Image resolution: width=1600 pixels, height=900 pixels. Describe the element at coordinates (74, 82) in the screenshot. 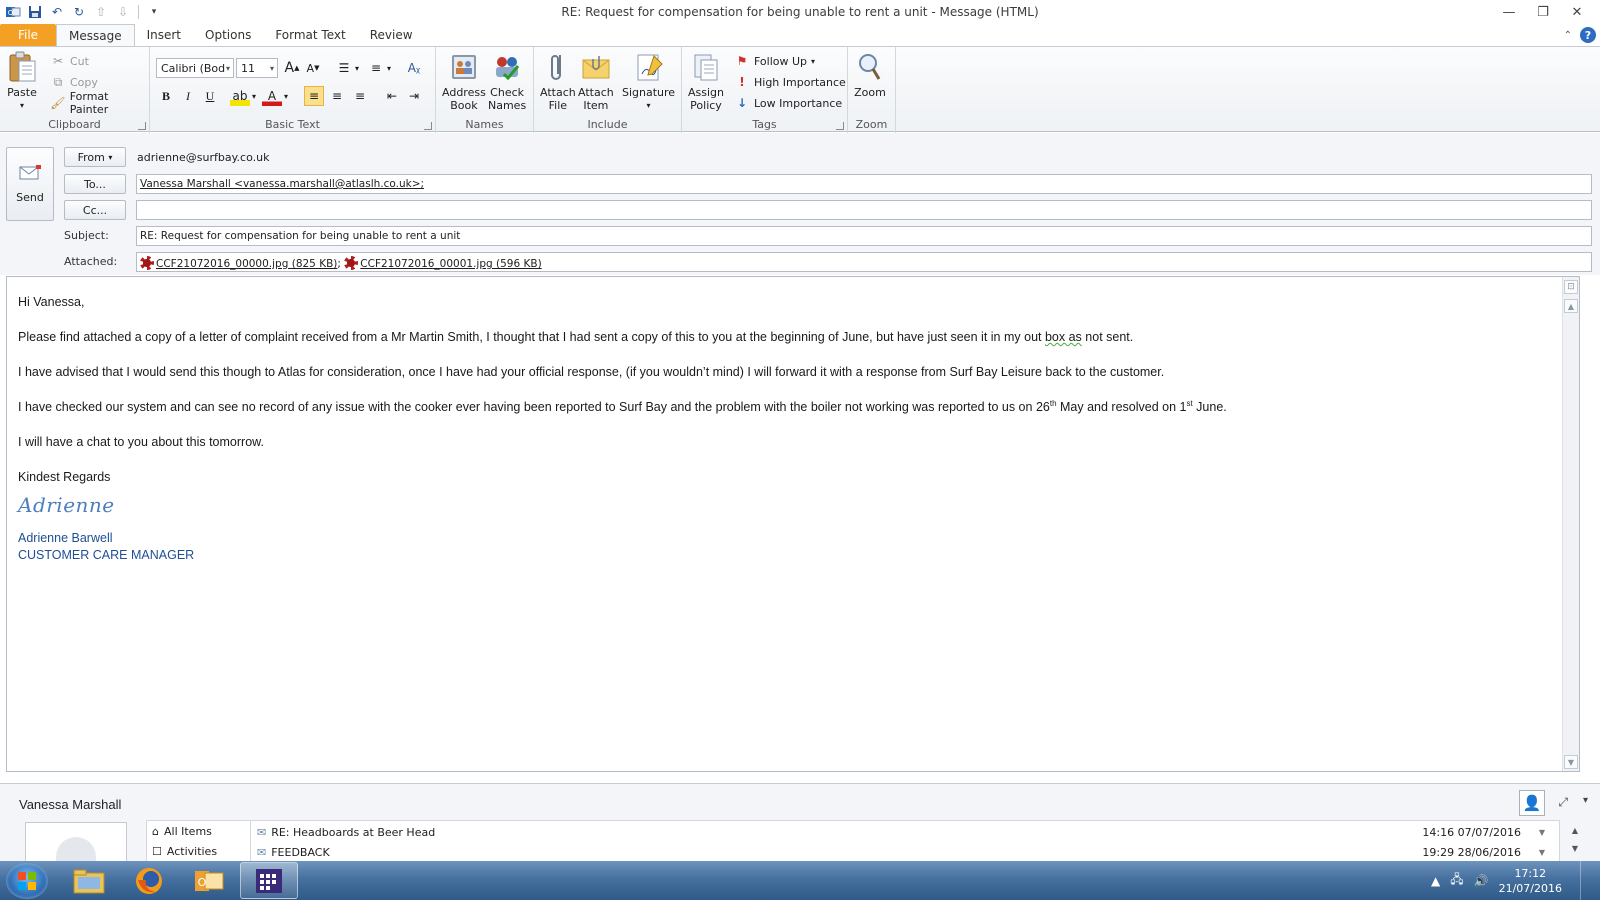

I see `copy-button: ⧉ Copy` at that location.